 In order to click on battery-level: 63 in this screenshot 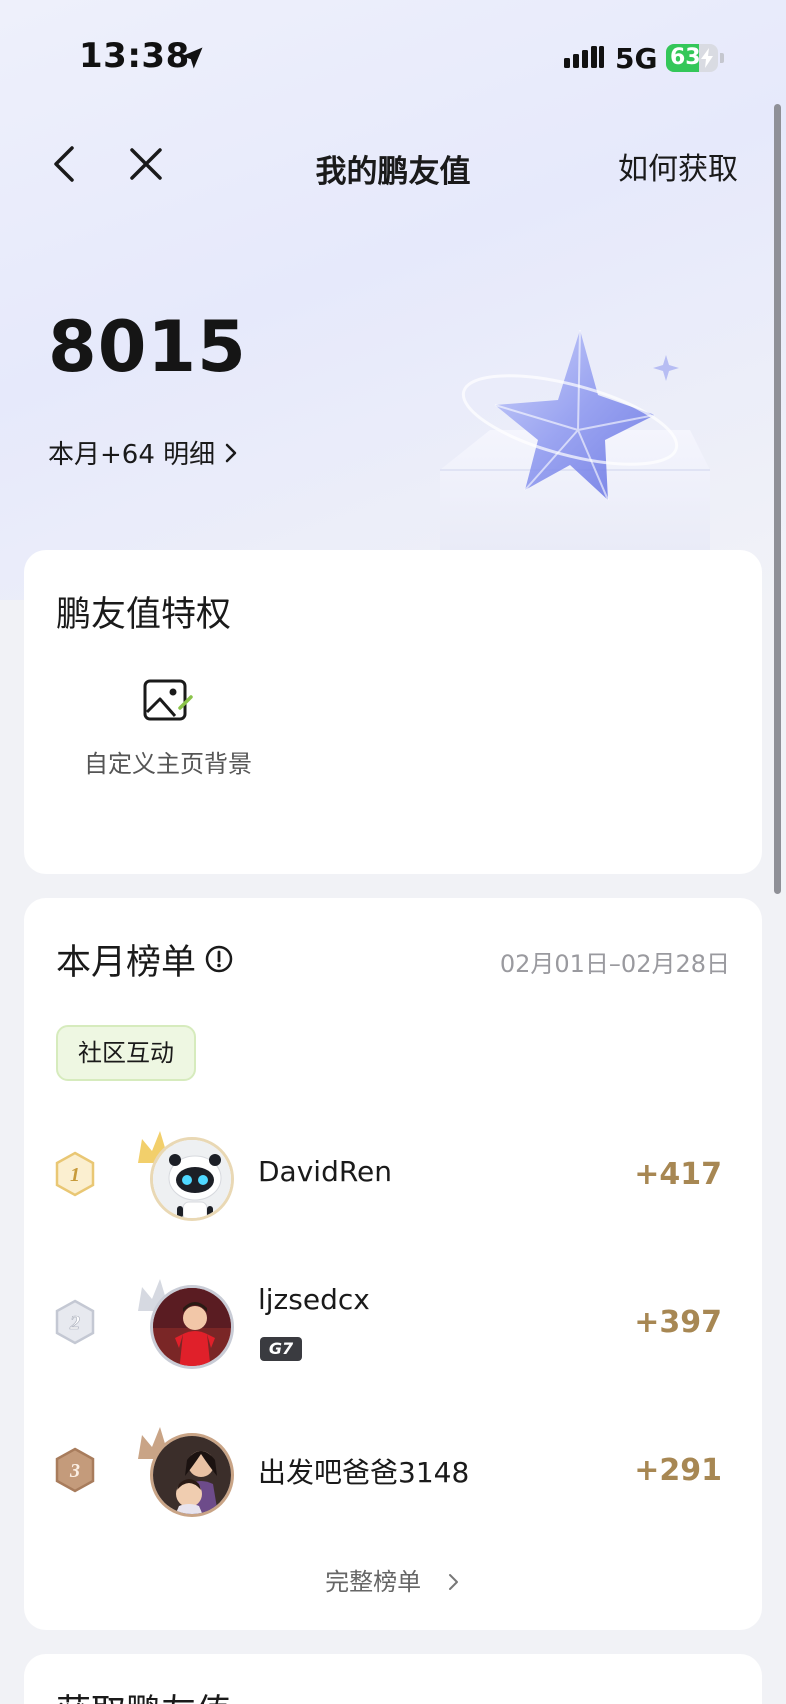, I will do `click(685, 57)`.